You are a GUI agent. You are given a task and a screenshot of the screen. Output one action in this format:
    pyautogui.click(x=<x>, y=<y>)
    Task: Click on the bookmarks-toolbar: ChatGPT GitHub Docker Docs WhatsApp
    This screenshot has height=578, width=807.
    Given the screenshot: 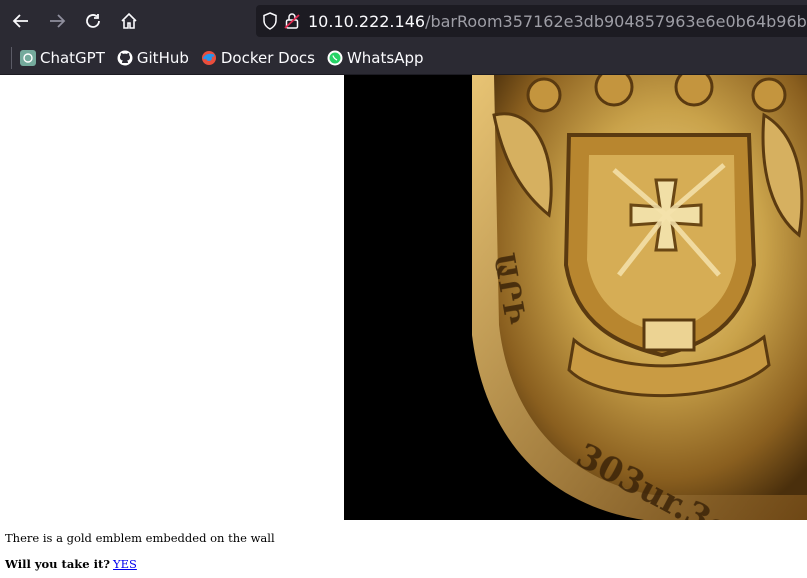 What is the action you would take?
    pyautogui.click(x=403, y=58)
    